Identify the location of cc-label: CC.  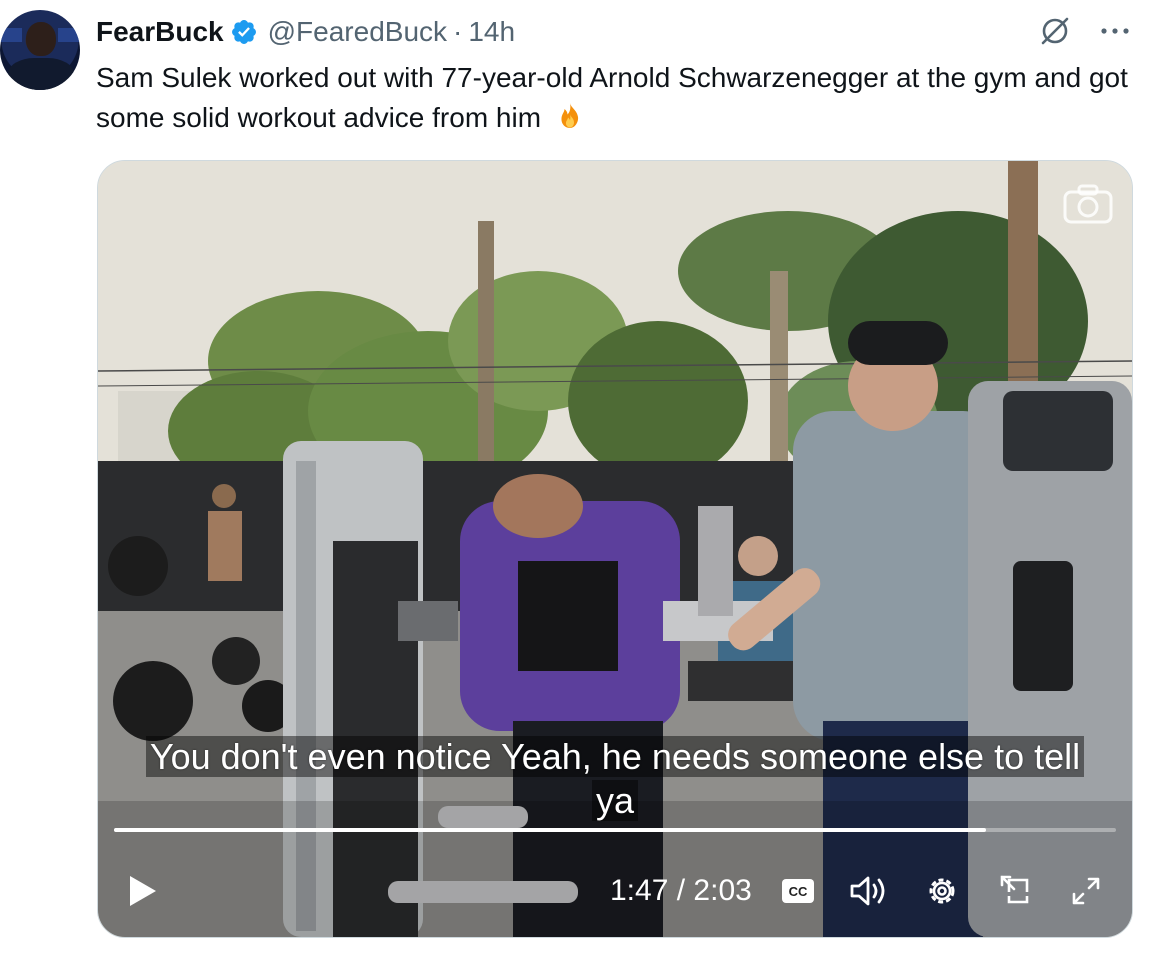
(798, 891).